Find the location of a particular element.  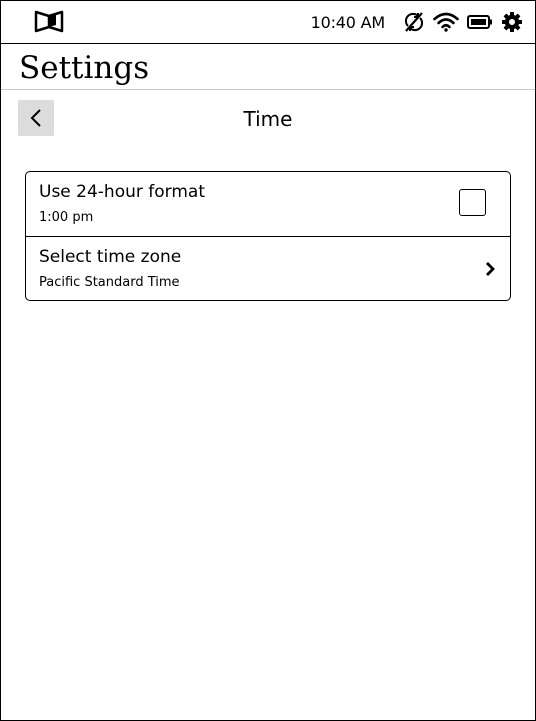

status-indicators: 10:40 AM is located at coordinates (417, 22).